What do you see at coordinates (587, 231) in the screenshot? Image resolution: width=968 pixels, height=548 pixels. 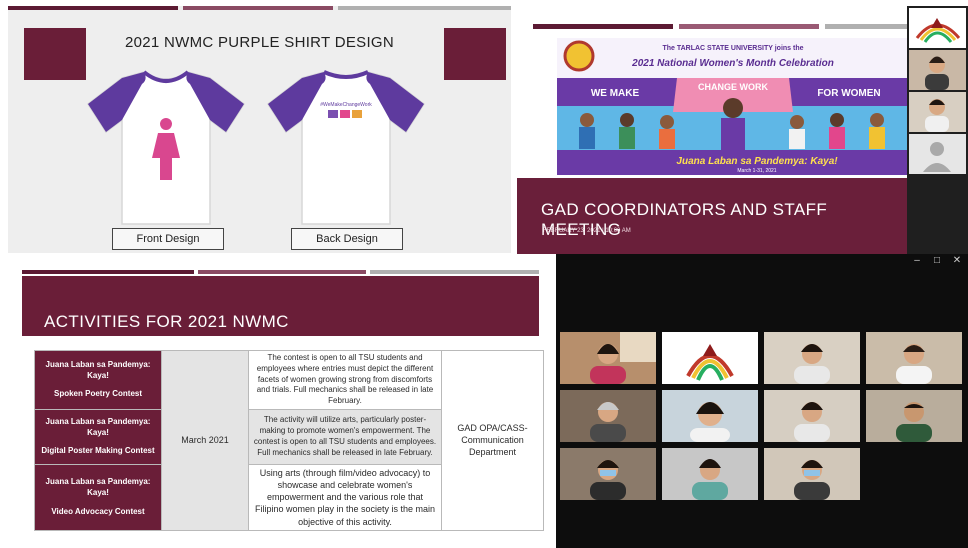 I see `meeting-date: FEBRUARY 23, 2021 | 10:00 AM` at bounding box center [587, 231].